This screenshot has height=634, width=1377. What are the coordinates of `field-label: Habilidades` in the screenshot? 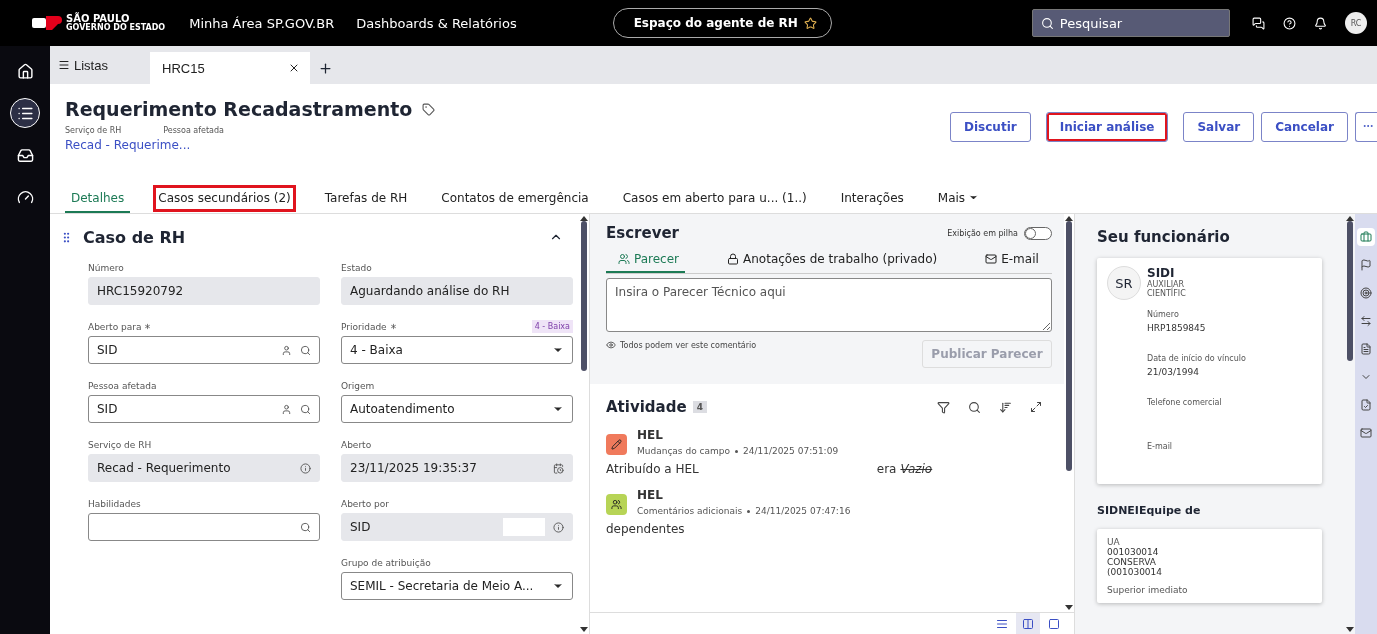 It's located at (114, 503).